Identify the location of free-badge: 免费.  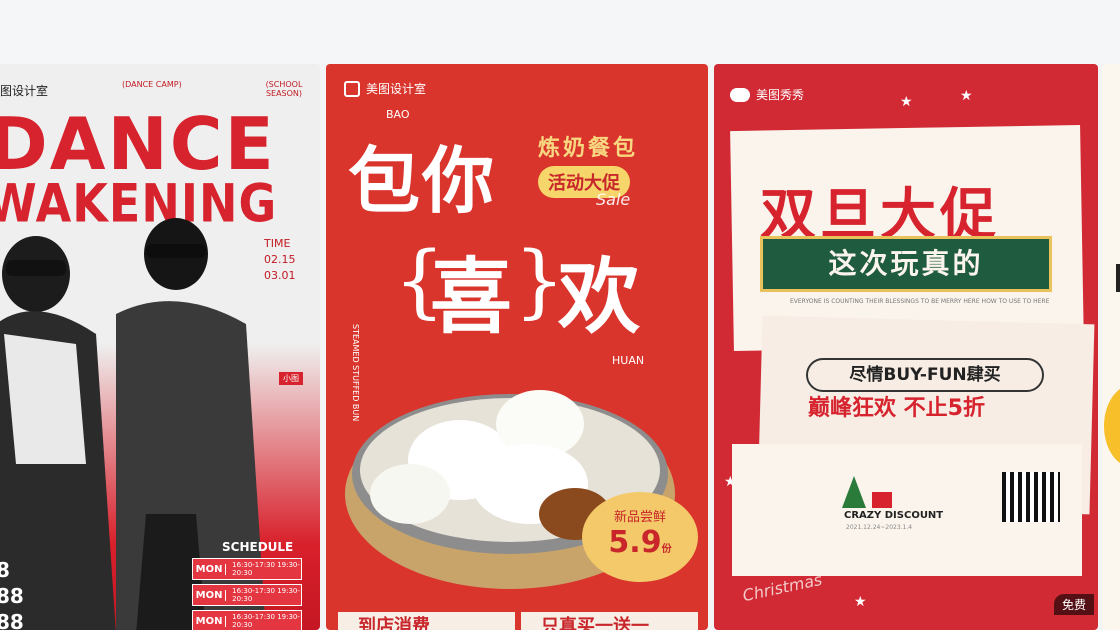
(1074, 604).